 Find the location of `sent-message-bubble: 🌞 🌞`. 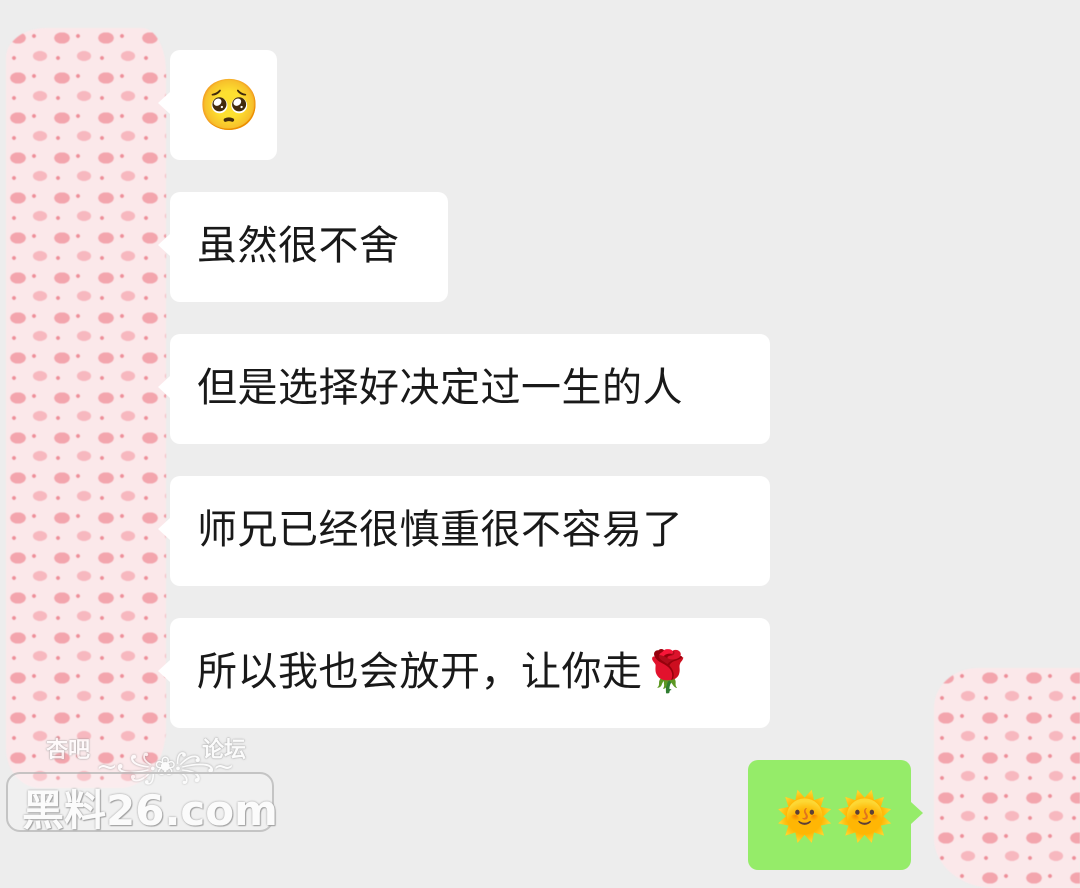

sent-message-bubble: 🌞 🌞 is located at coordinates (835, 815).